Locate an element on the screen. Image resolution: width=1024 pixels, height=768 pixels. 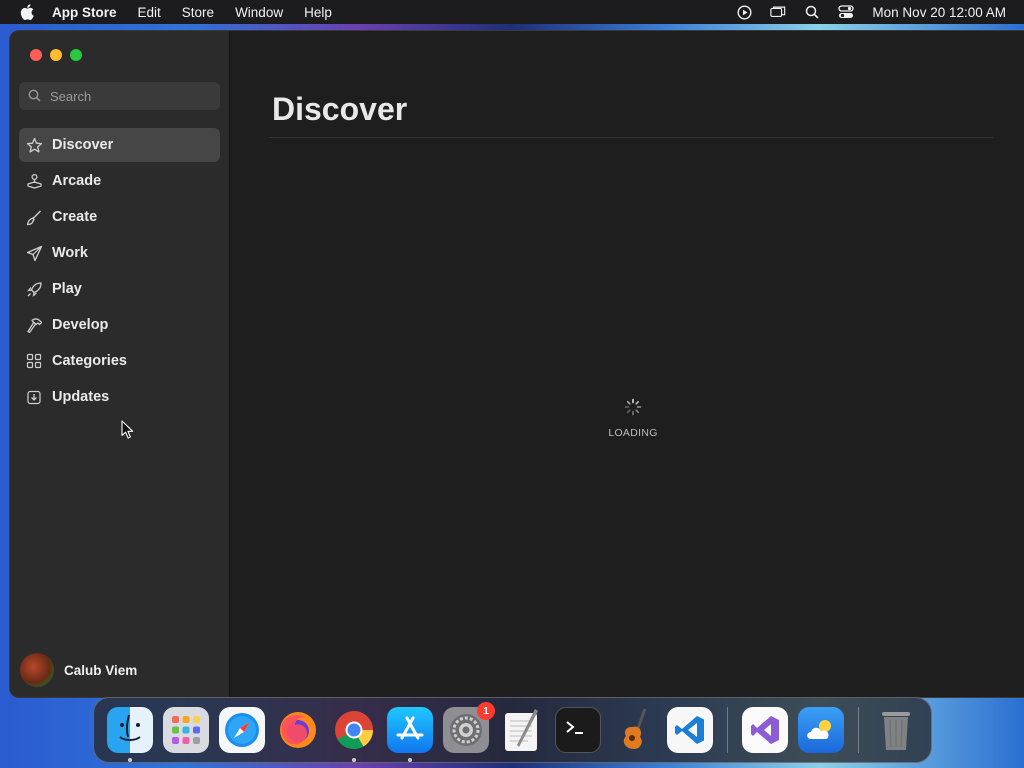
weather-icon is located at coordinates (819, 729).